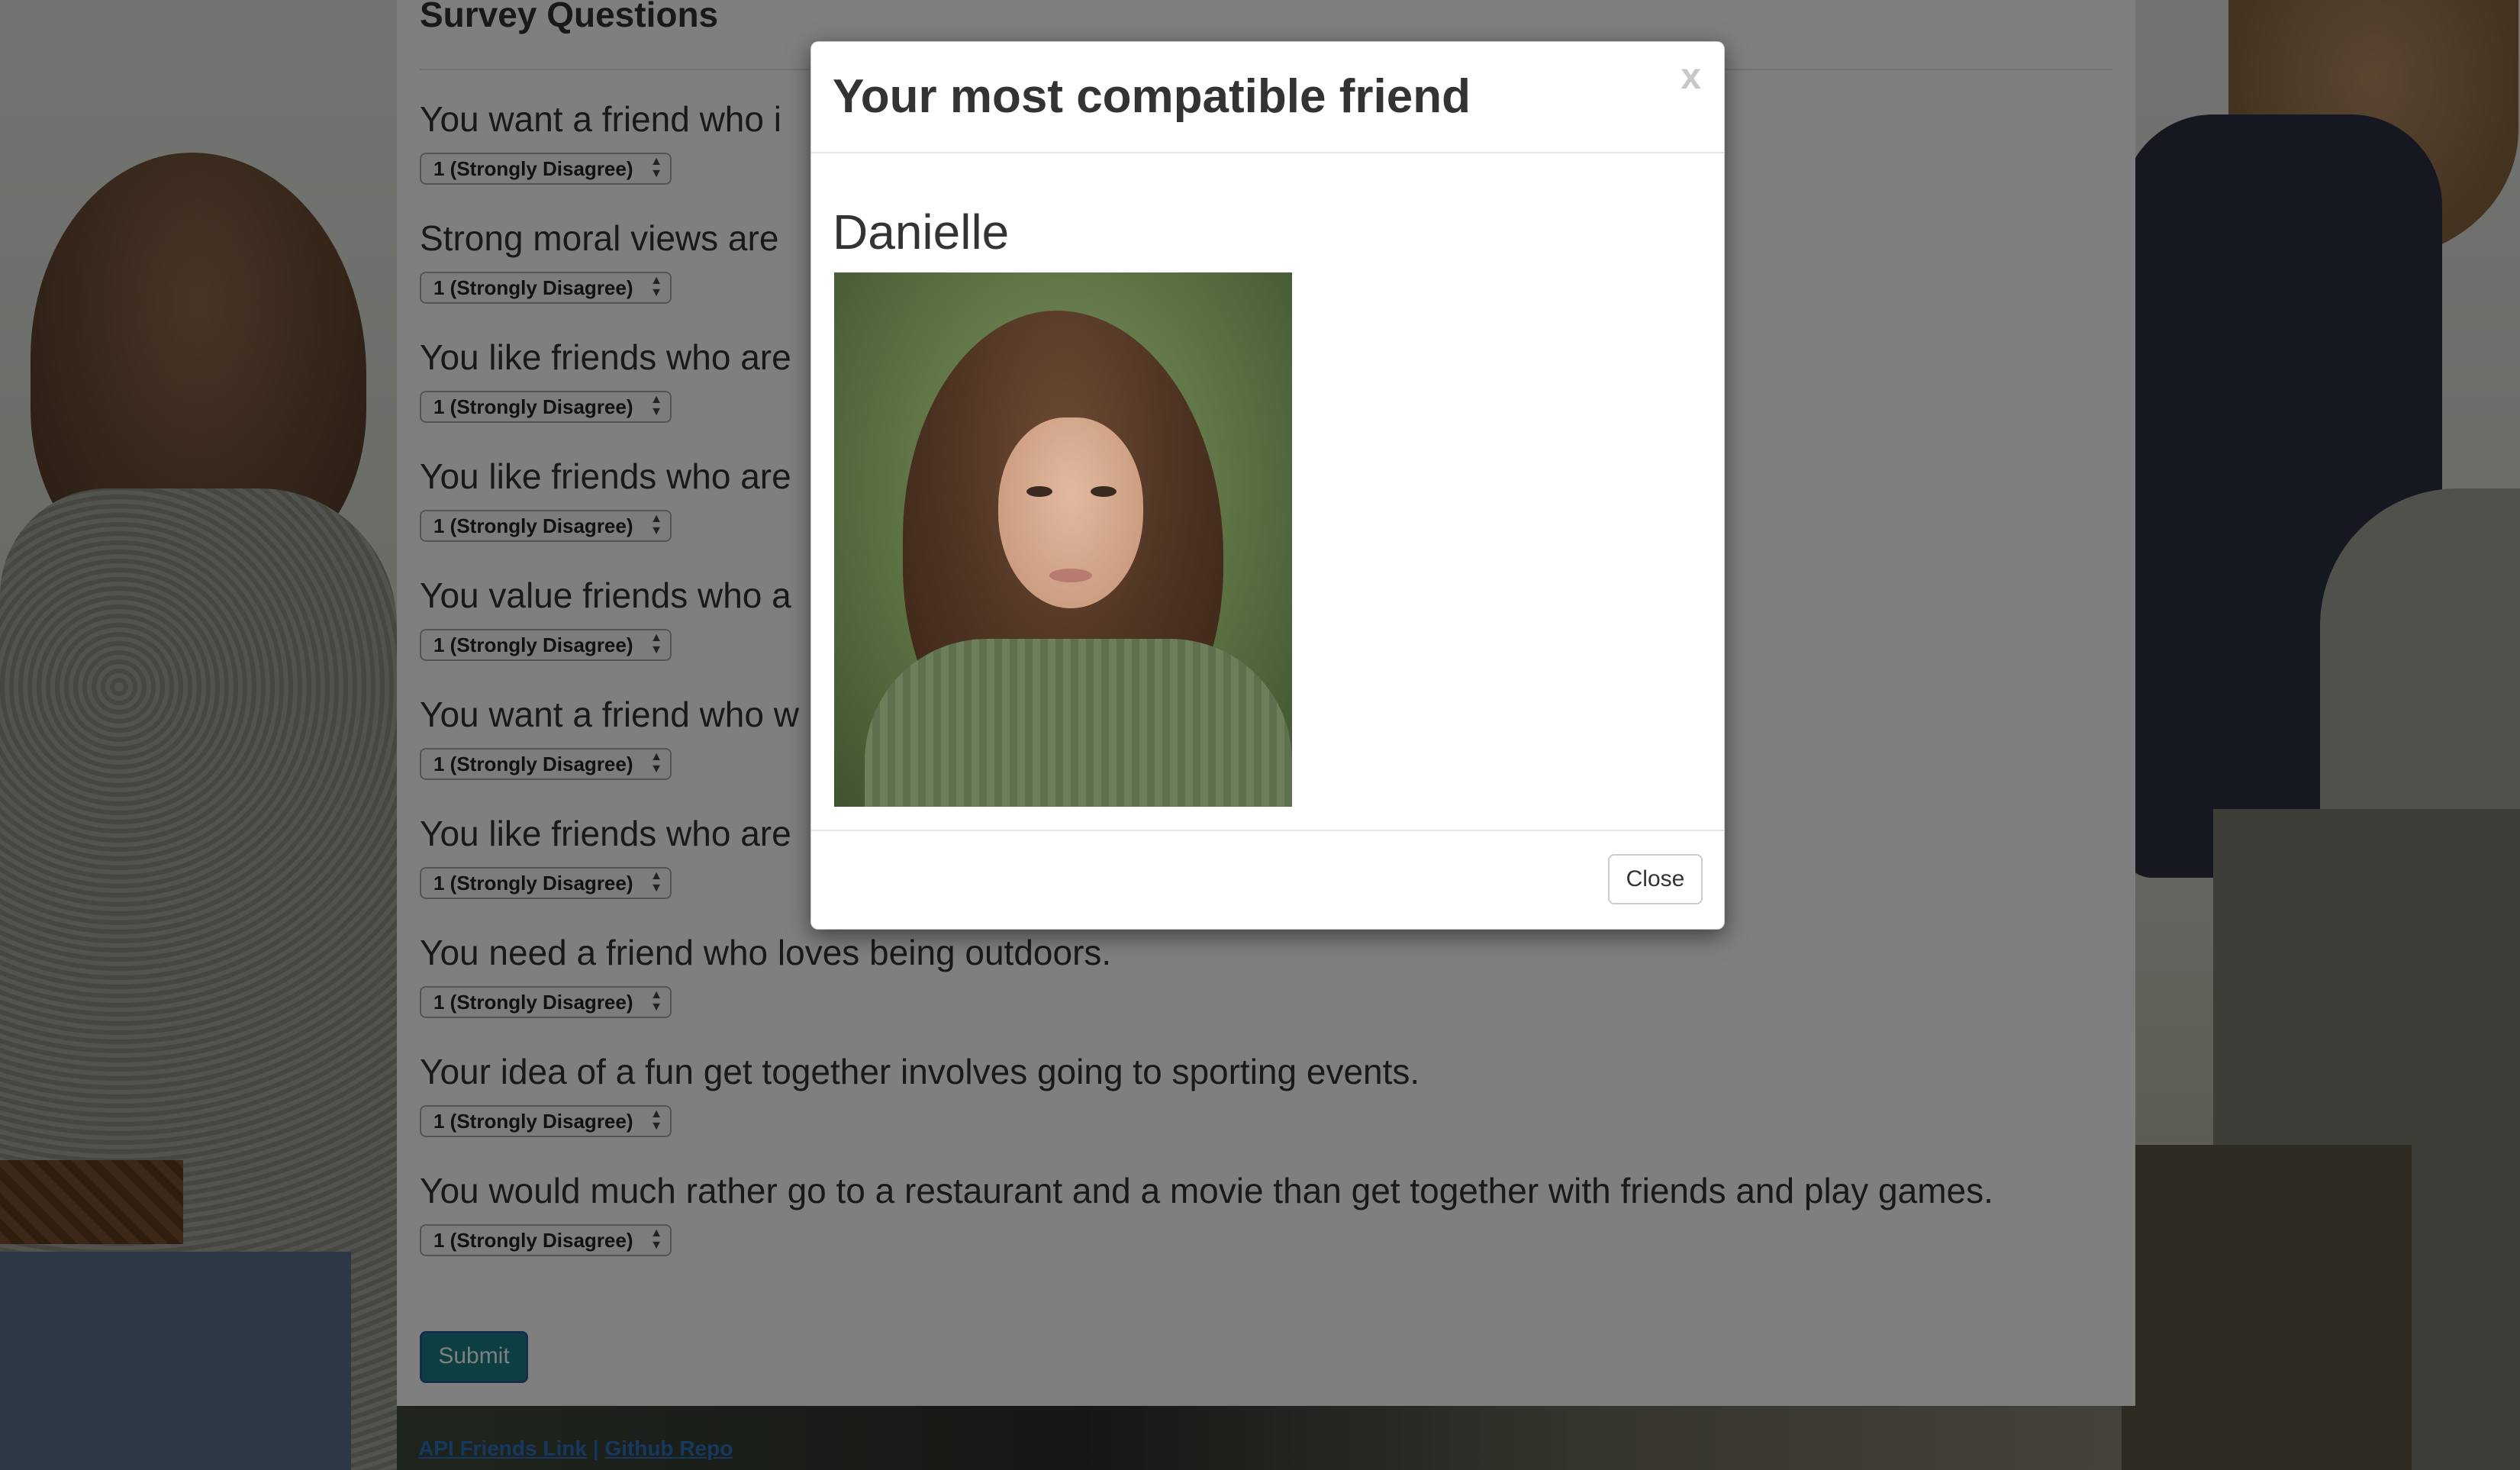 The height and width of the screenshot is (1470, 2520). What do you see at coordinates (1078, 723) in the screenshot?
I see `photo-sweater` at bounding box center [1078, 723].